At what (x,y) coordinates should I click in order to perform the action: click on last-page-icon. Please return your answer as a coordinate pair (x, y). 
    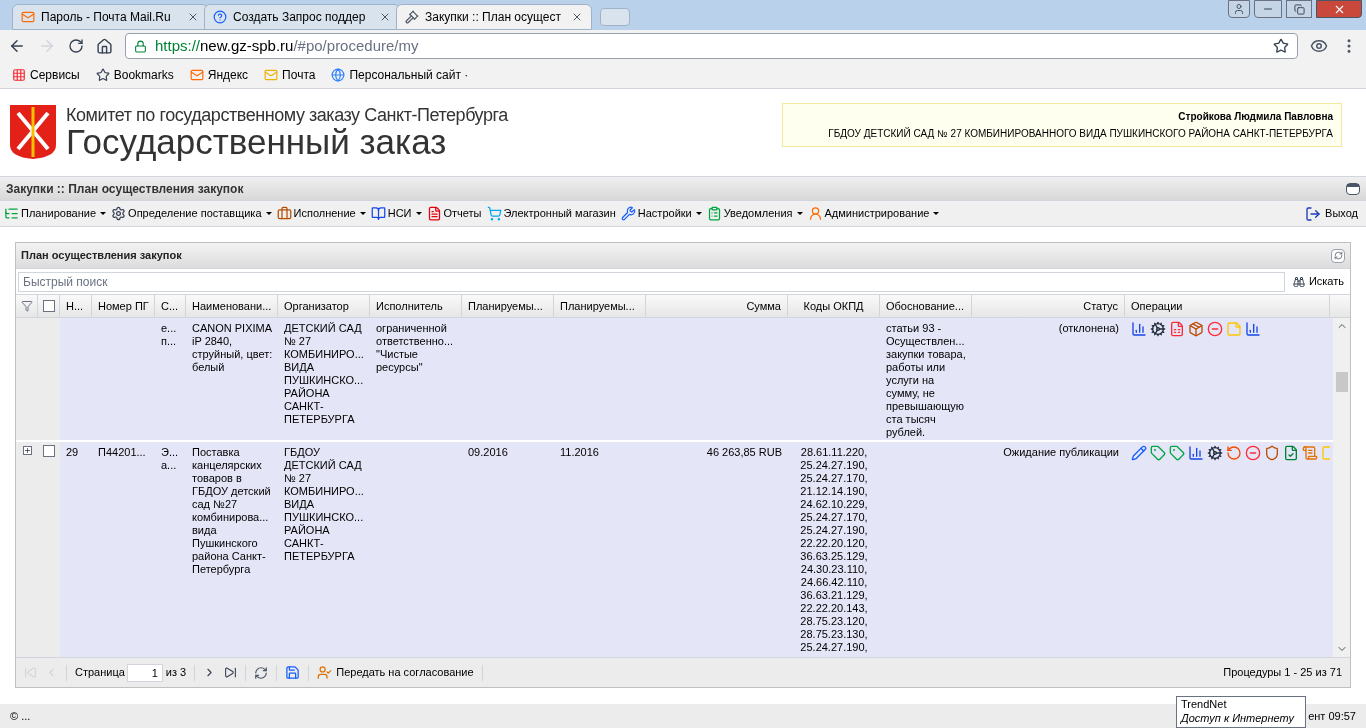
    Looking at the image, I should click on (231, 672).